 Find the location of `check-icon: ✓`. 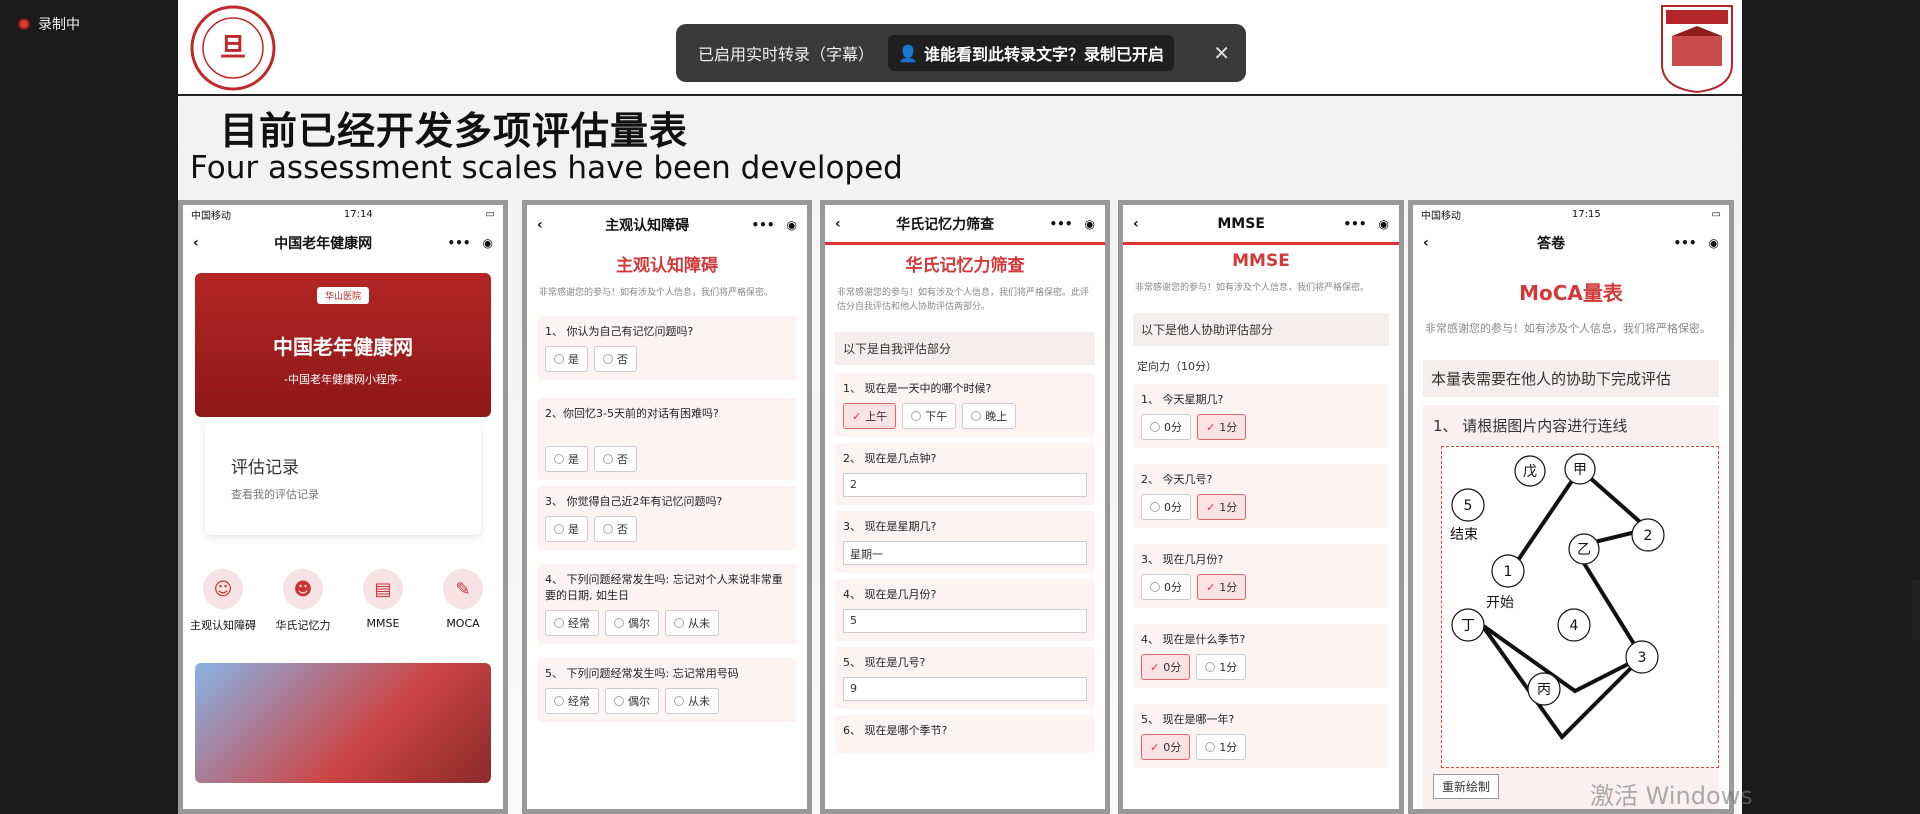

check-icon: ✓ is located at coordinates (1211, 587).